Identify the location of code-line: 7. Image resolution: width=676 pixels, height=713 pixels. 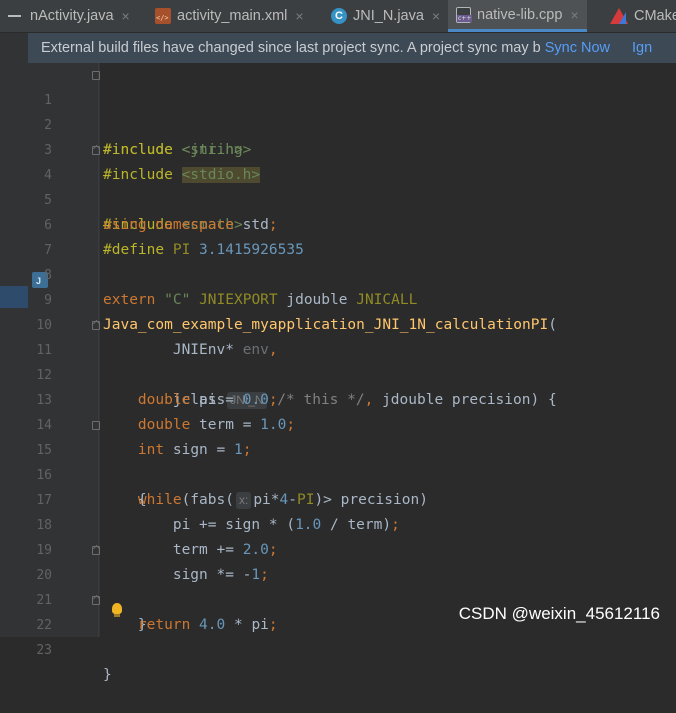
(352, 235).